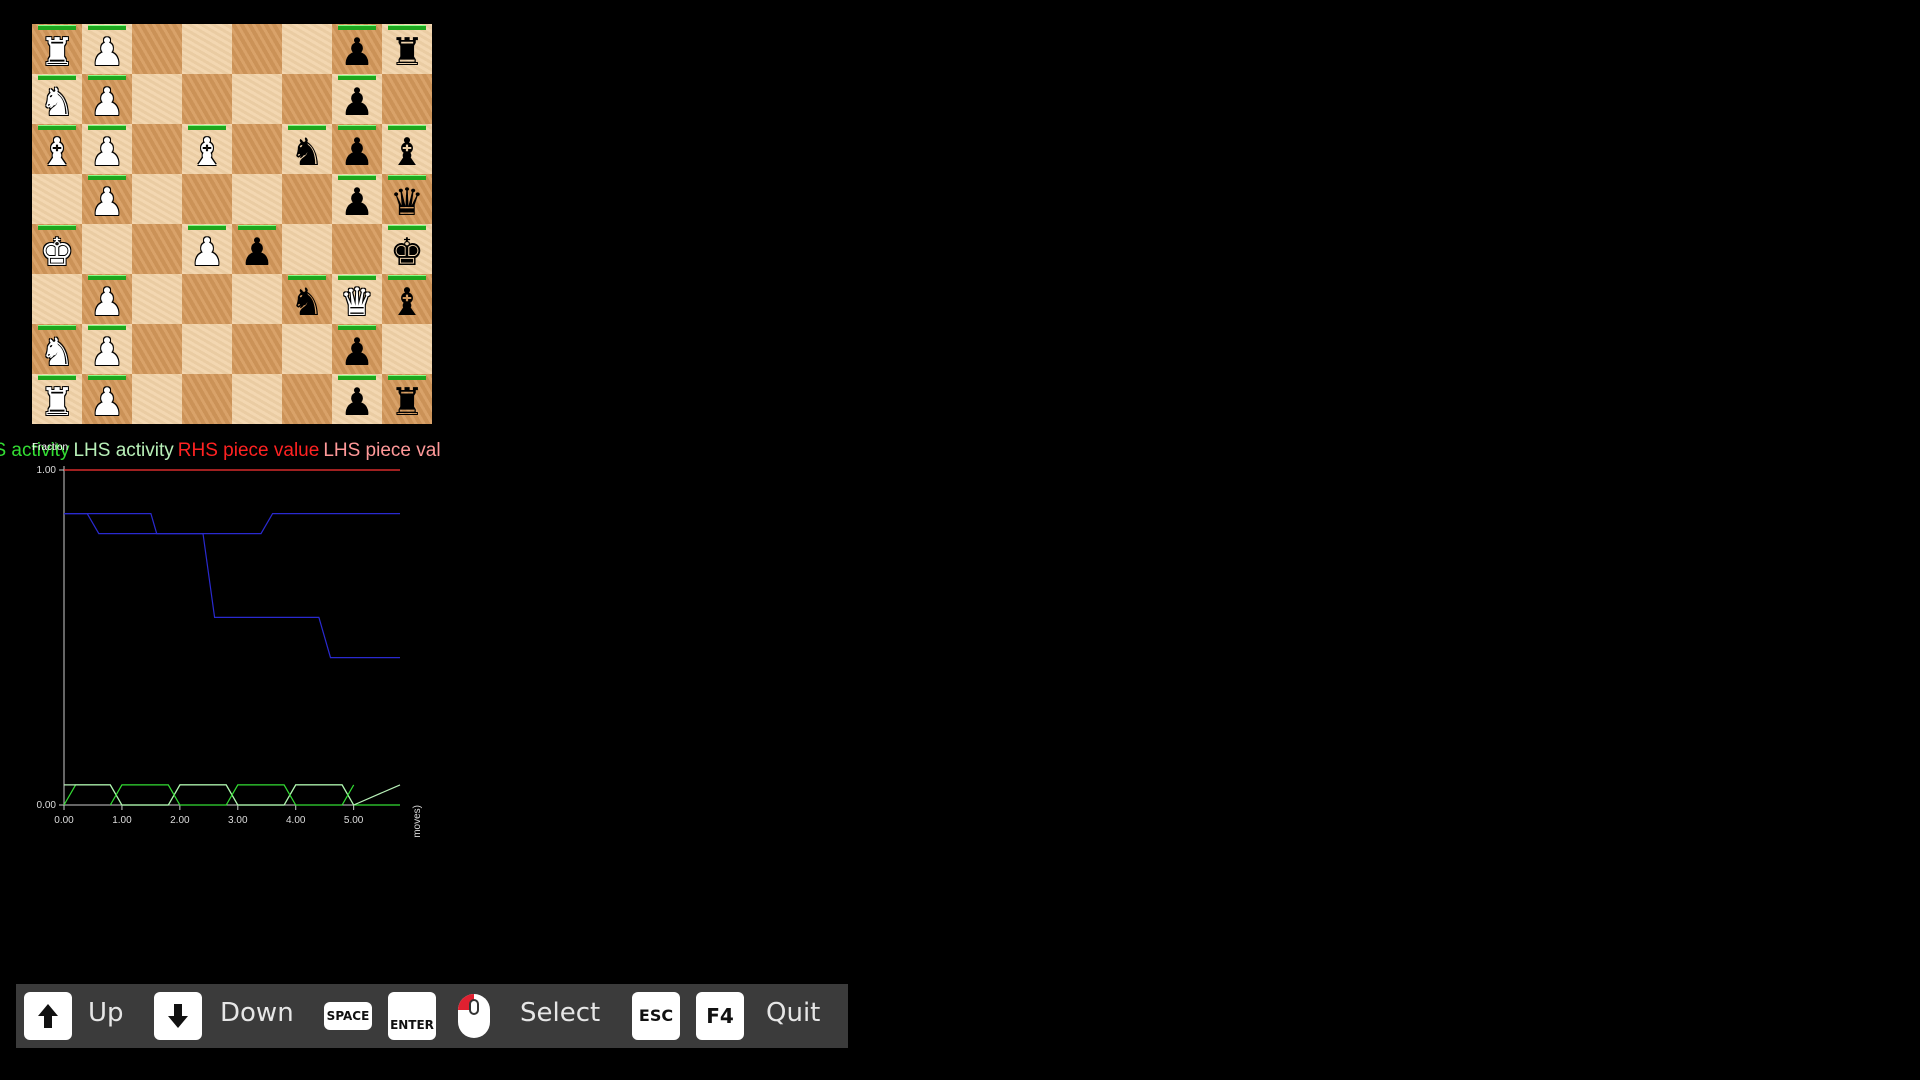 The height and width of the screenshot is (1080, 1920). I want to click on x-tick-label: 0.00, so click(64, 820).